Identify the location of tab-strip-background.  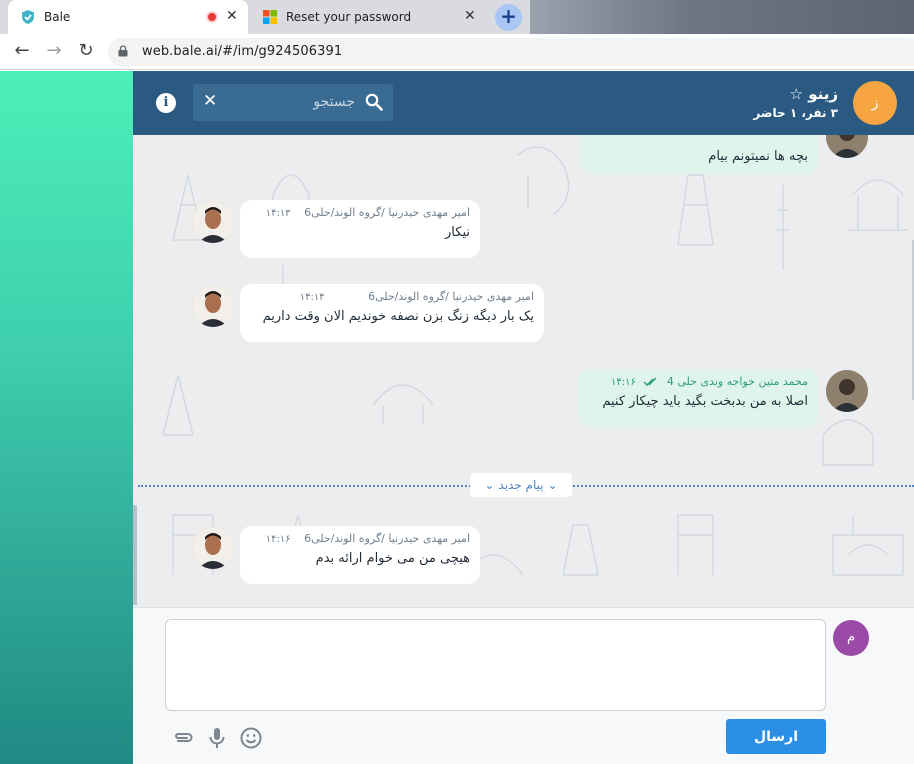
(722, 17).